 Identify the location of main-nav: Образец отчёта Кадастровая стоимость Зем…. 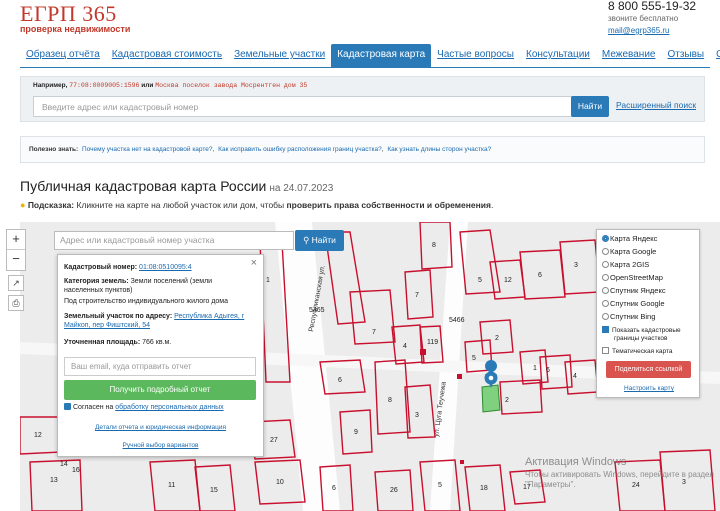
(370, 56).